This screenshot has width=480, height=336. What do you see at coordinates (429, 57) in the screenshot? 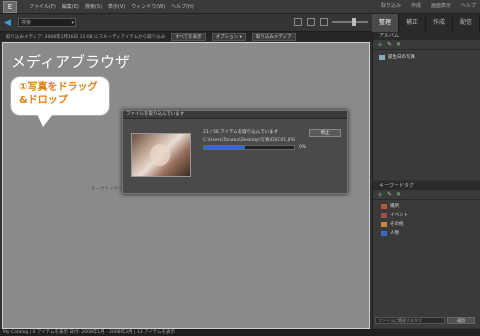
I see `album-item: 誕生日の写真` at bounding box center [429, 57].